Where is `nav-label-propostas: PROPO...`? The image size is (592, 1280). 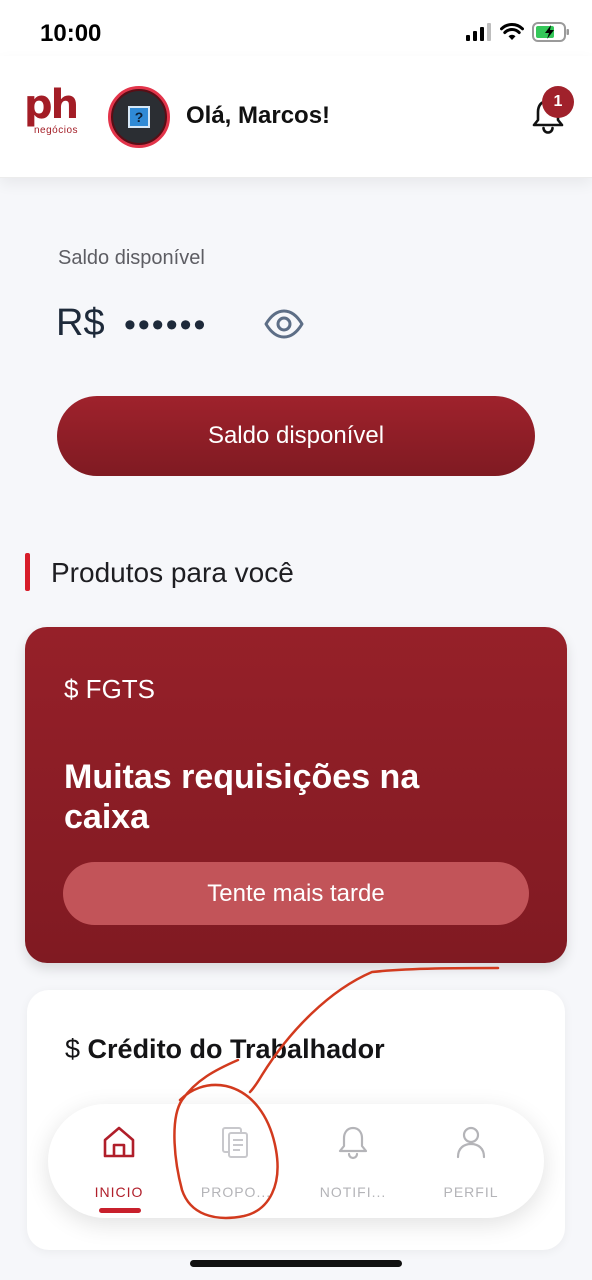
nav-label-propostas: PROPO... is located at coordinates (236, 1192).